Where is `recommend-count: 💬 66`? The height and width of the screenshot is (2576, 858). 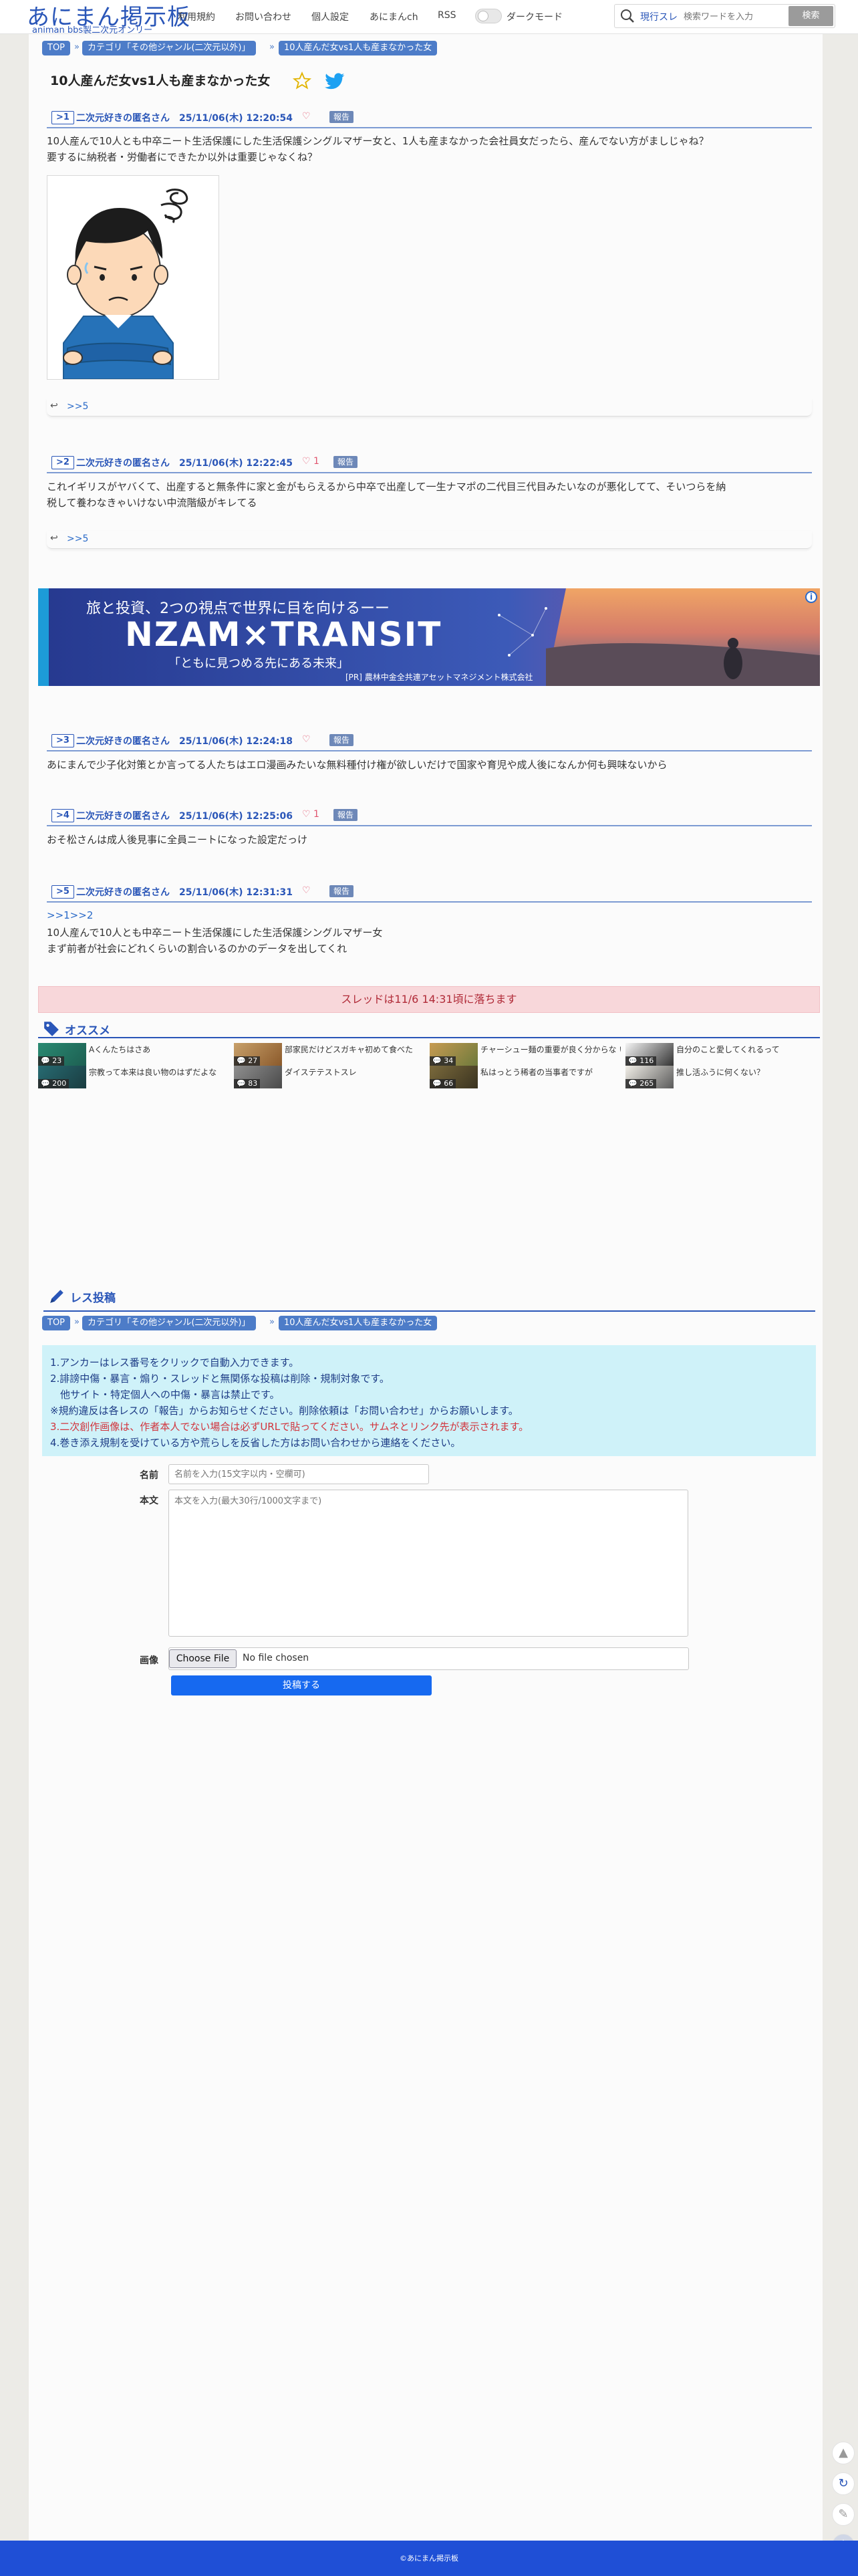 recommend-count: 💬 66 is located at coordinates (443, 1083).